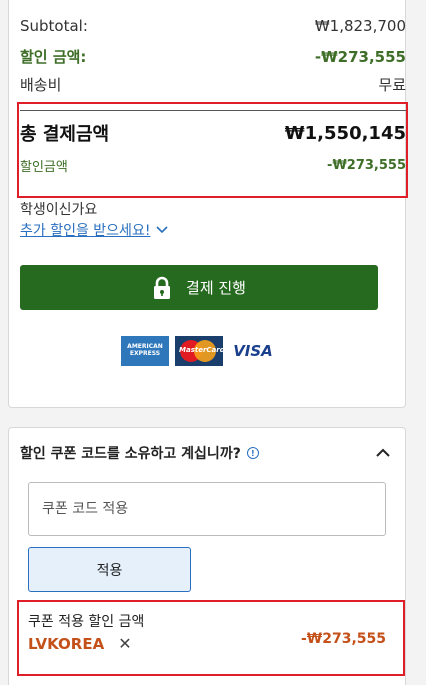 The image size is (426, 685). What do you see at coordinates (53, 57) in the screenshot?
I see `discount-label: 할인 금액:` at bounding box center [53, 57].